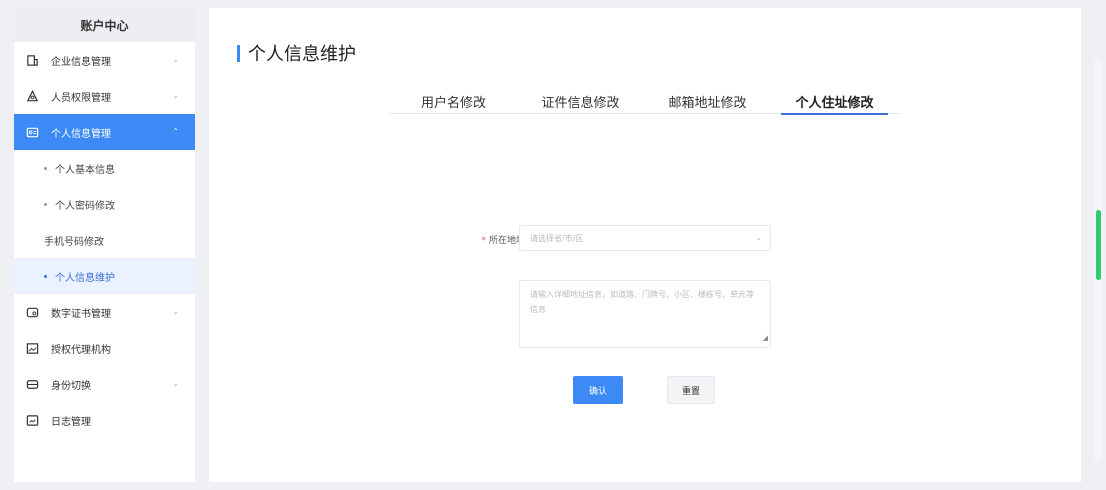  I want to click on tab-address: 个人住址修改, so click(834, 101).